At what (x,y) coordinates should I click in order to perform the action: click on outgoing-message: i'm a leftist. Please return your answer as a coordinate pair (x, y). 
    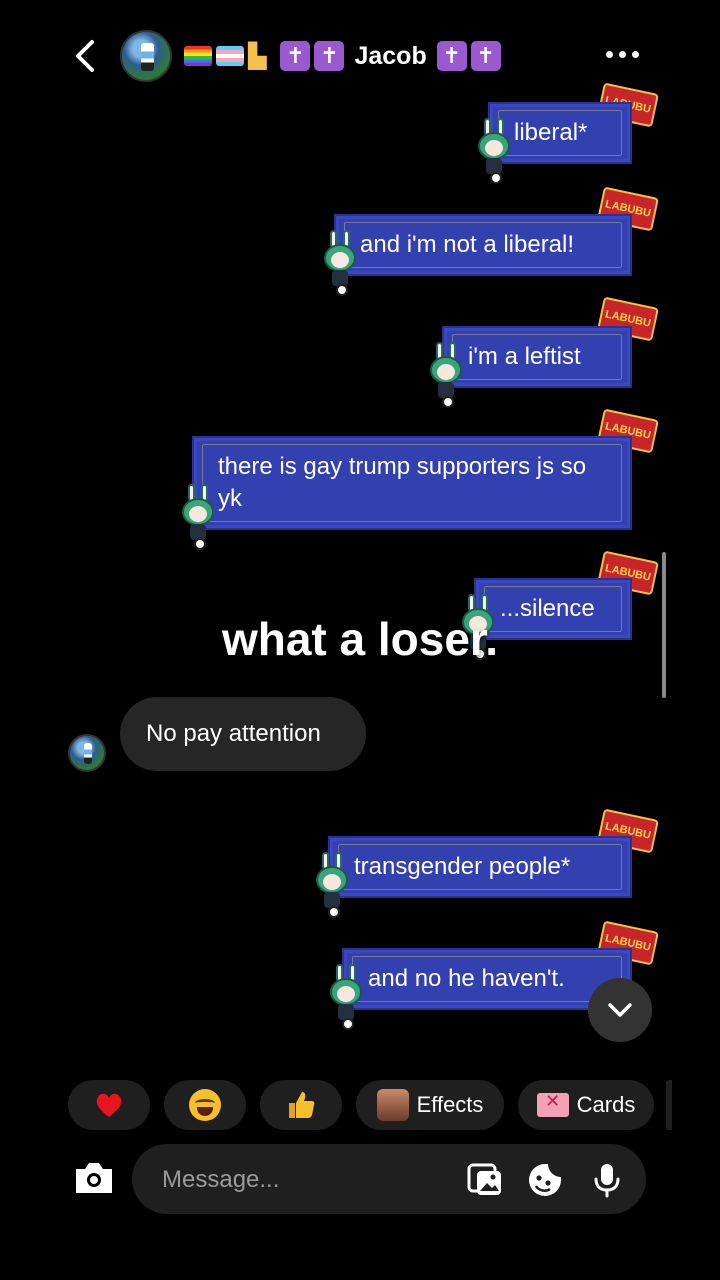
    Looking at the image, I should click on (537, 357).